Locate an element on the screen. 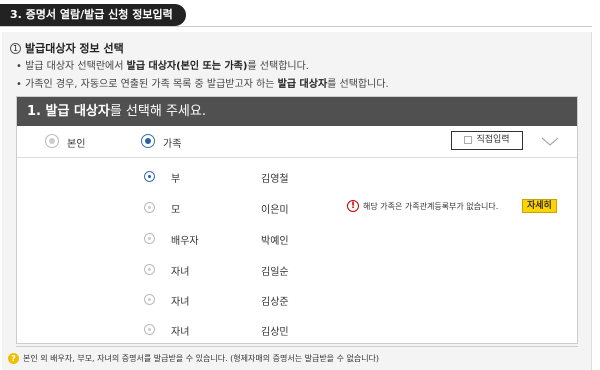 This screenshot has height=370, width=600. family-row-mother: 모 이은미 ! 해당 가족은 가족관계등록부가 없습니다. 자세히 is located at coordinates (297, 208).